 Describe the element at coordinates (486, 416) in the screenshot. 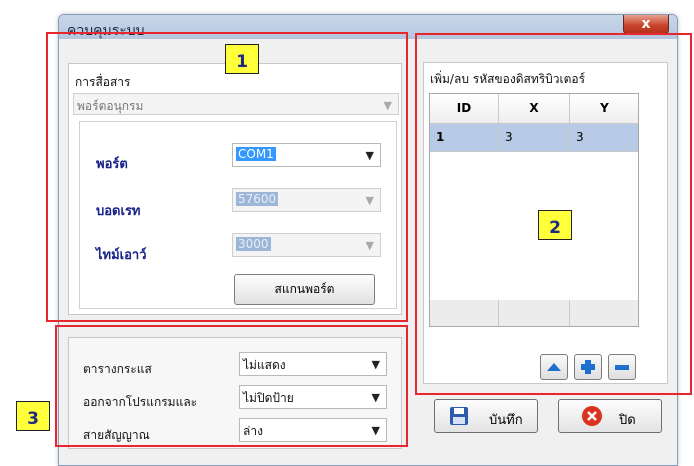

I see `save-button: บันทึก` at that location.